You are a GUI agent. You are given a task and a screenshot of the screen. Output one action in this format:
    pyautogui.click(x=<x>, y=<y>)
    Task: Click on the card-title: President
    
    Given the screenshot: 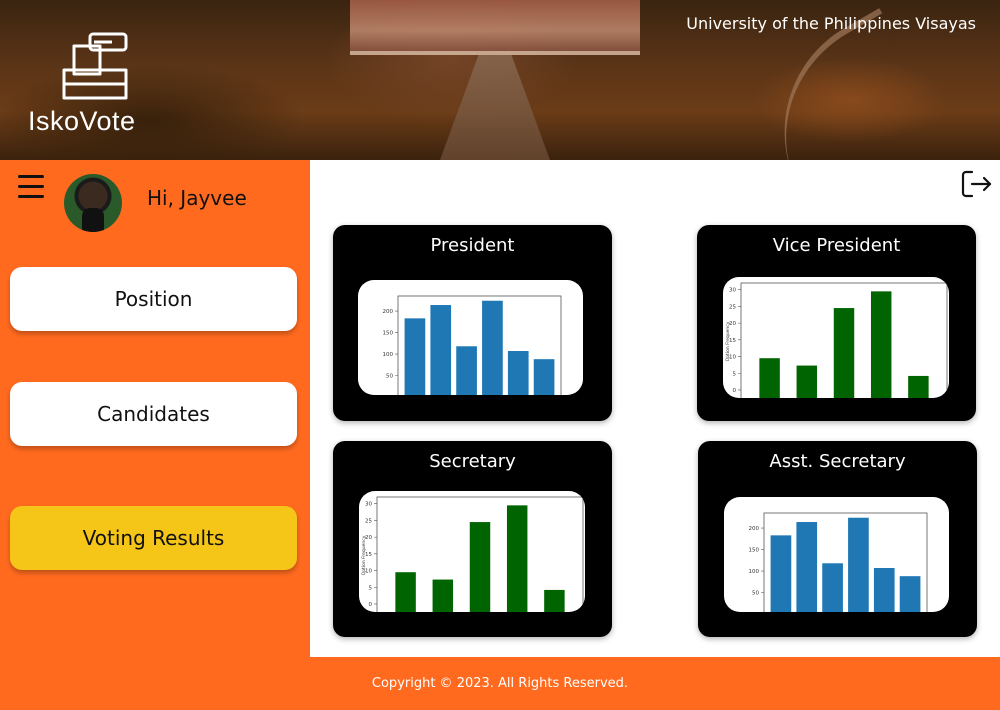 What is the action you would take?
    pyautogui.click(x=472, y=245)
    